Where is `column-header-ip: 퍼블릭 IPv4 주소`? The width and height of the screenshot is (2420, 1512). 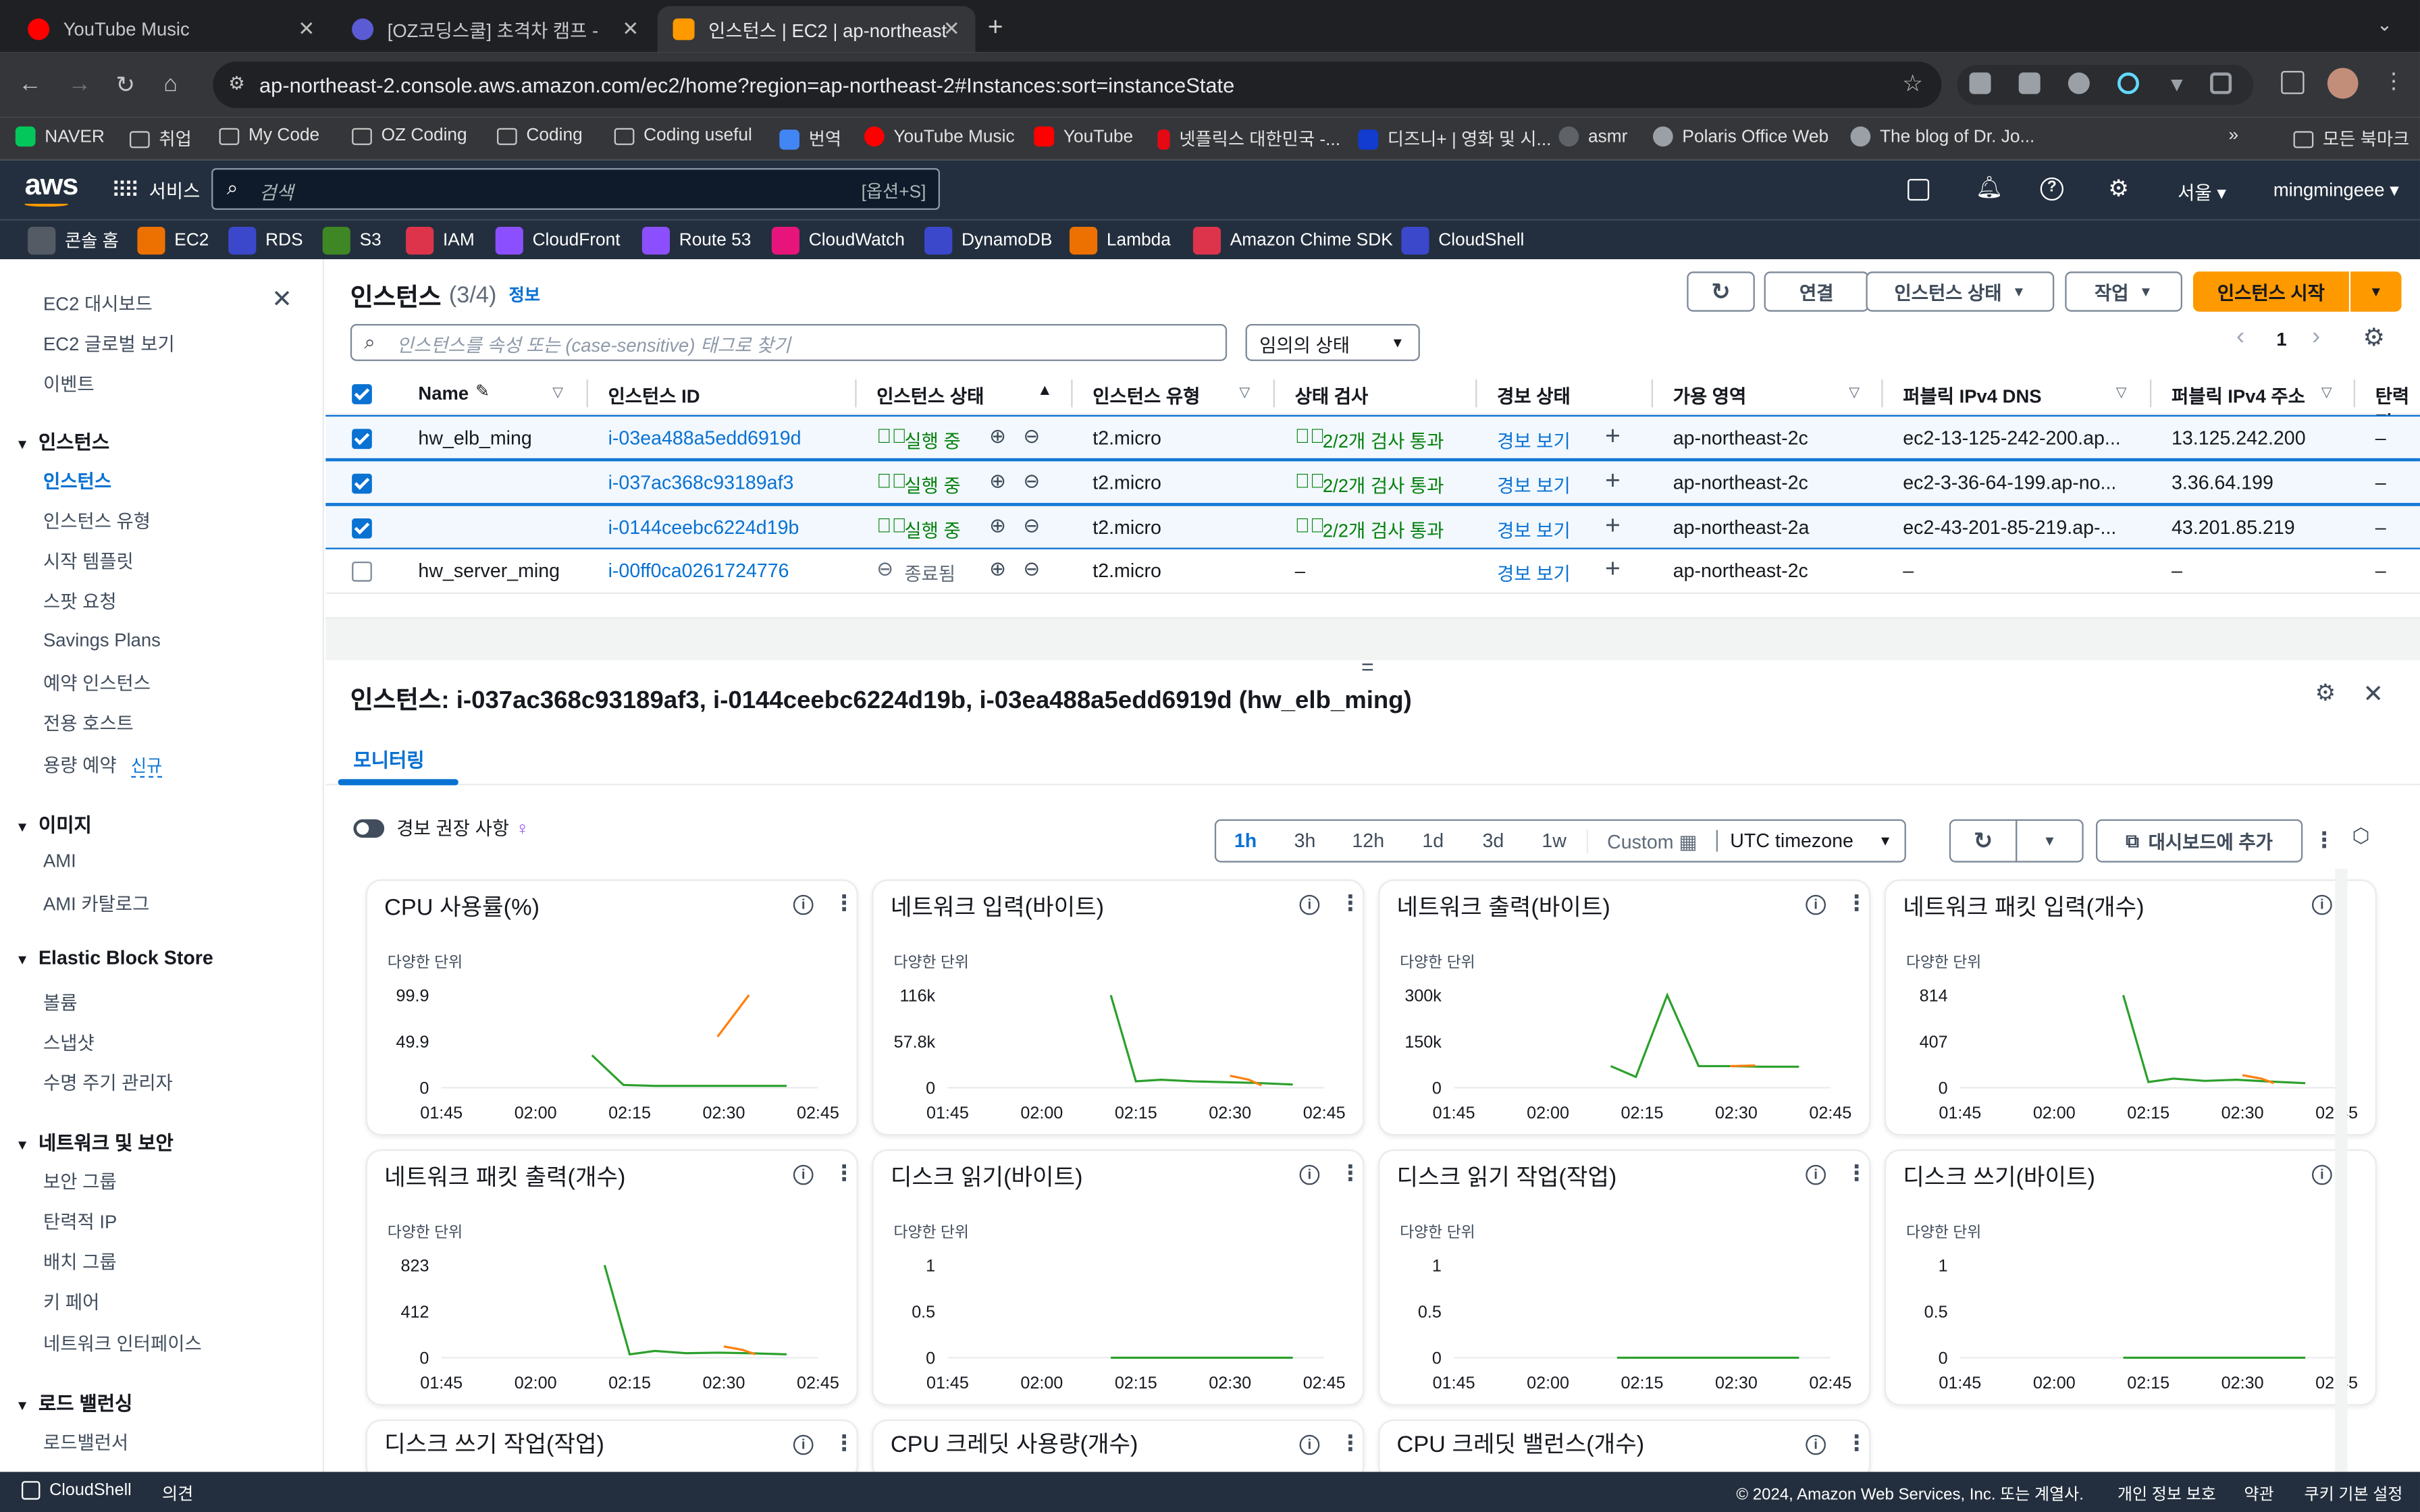 column-header-ip: 퍼블릭 IPv4 주소 is located at coordinates (2238, 396).